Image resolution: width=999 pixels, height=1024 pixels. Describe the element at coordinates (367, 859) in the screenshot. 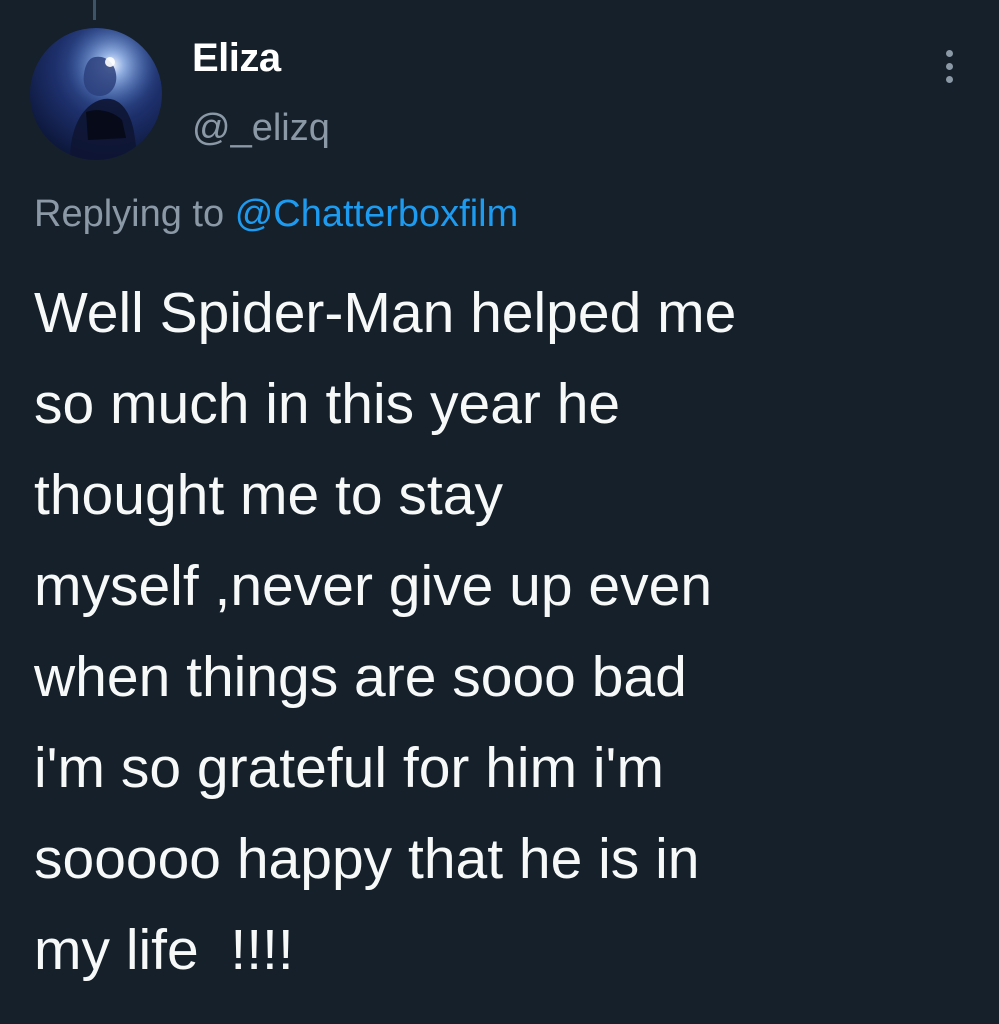

I see `tweet-text-line: sooooo happy that he is in` at that location.